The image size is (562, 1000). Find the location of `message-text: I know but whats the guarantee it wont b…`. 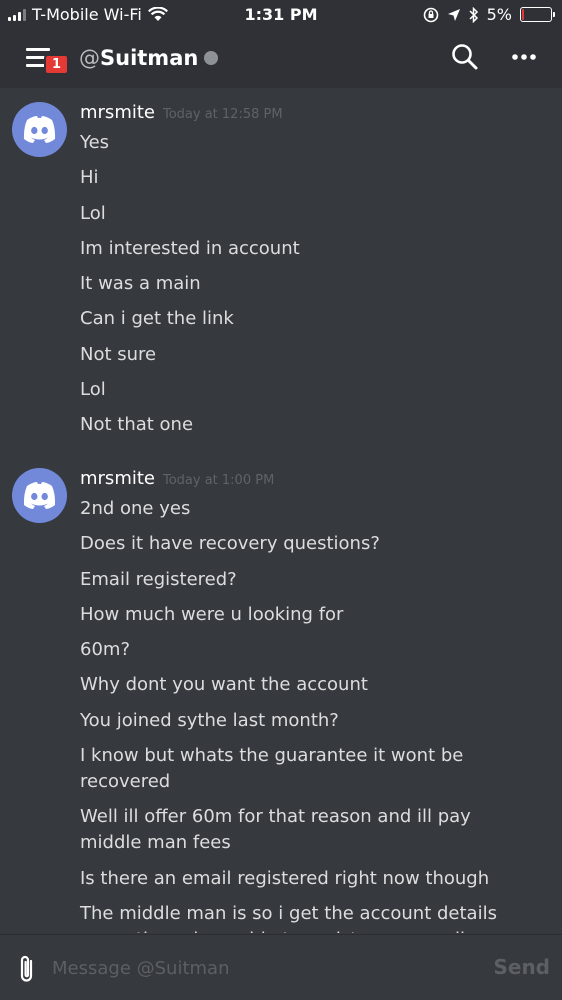

message-text: I know but whats the guarantee it wont b… is located at coordinates (321, 769).